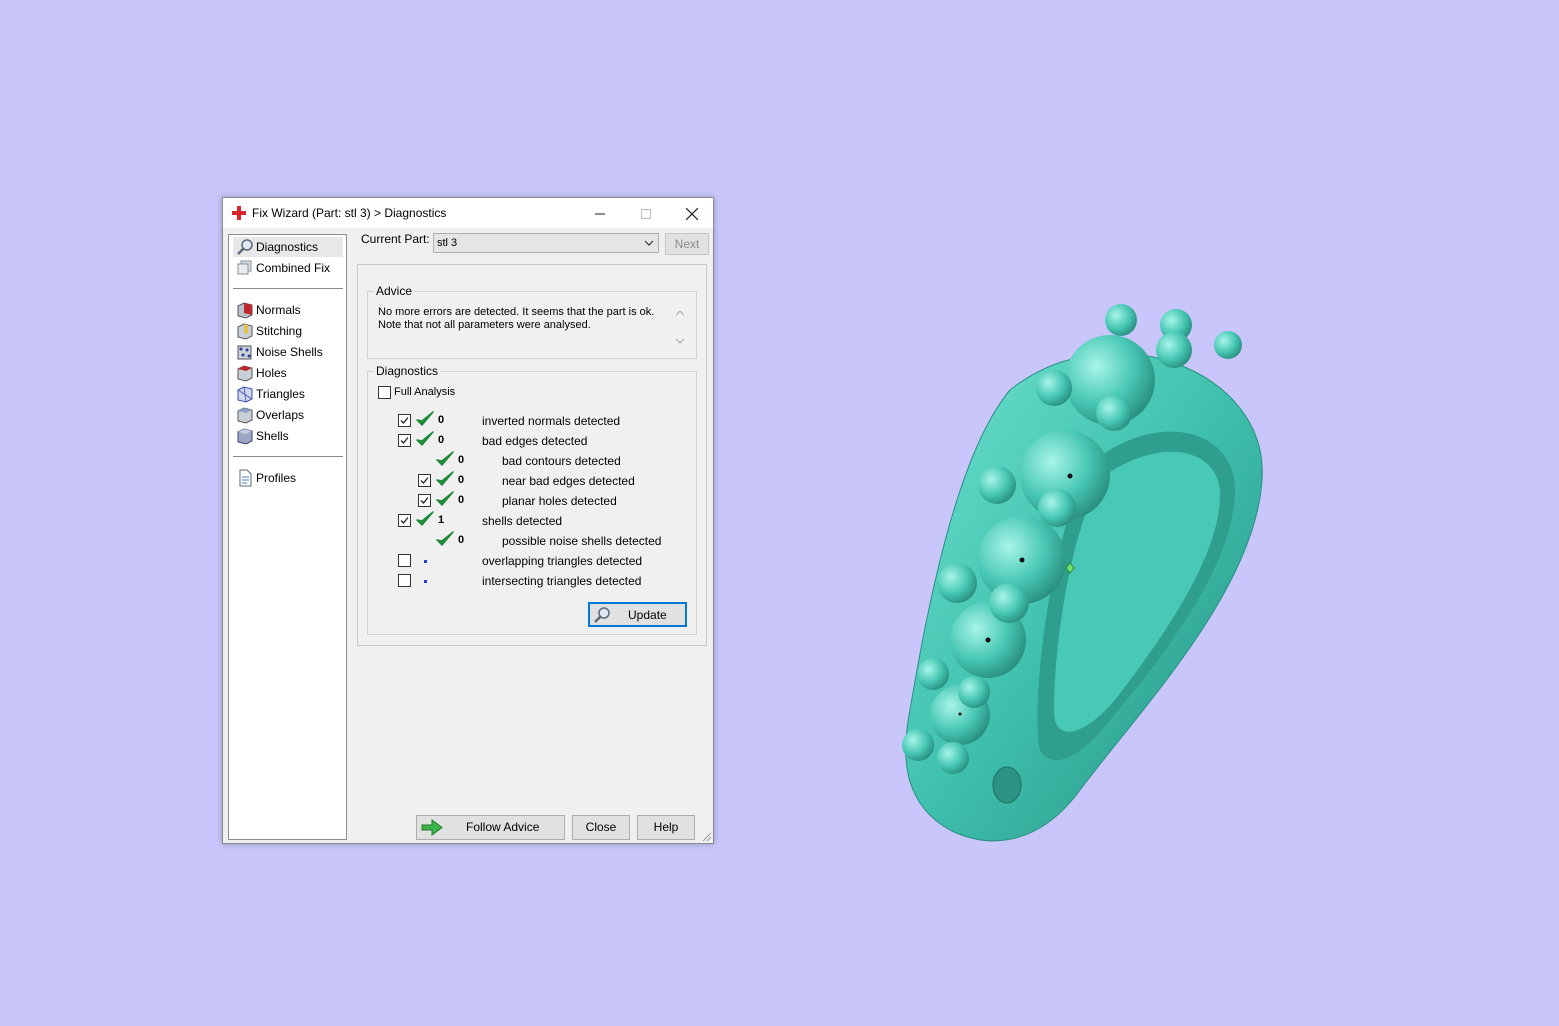 This screenshot has height=1026, width=1559. I want to click on diagnostic-label: overlapping triangles detected, so click(562, 561).